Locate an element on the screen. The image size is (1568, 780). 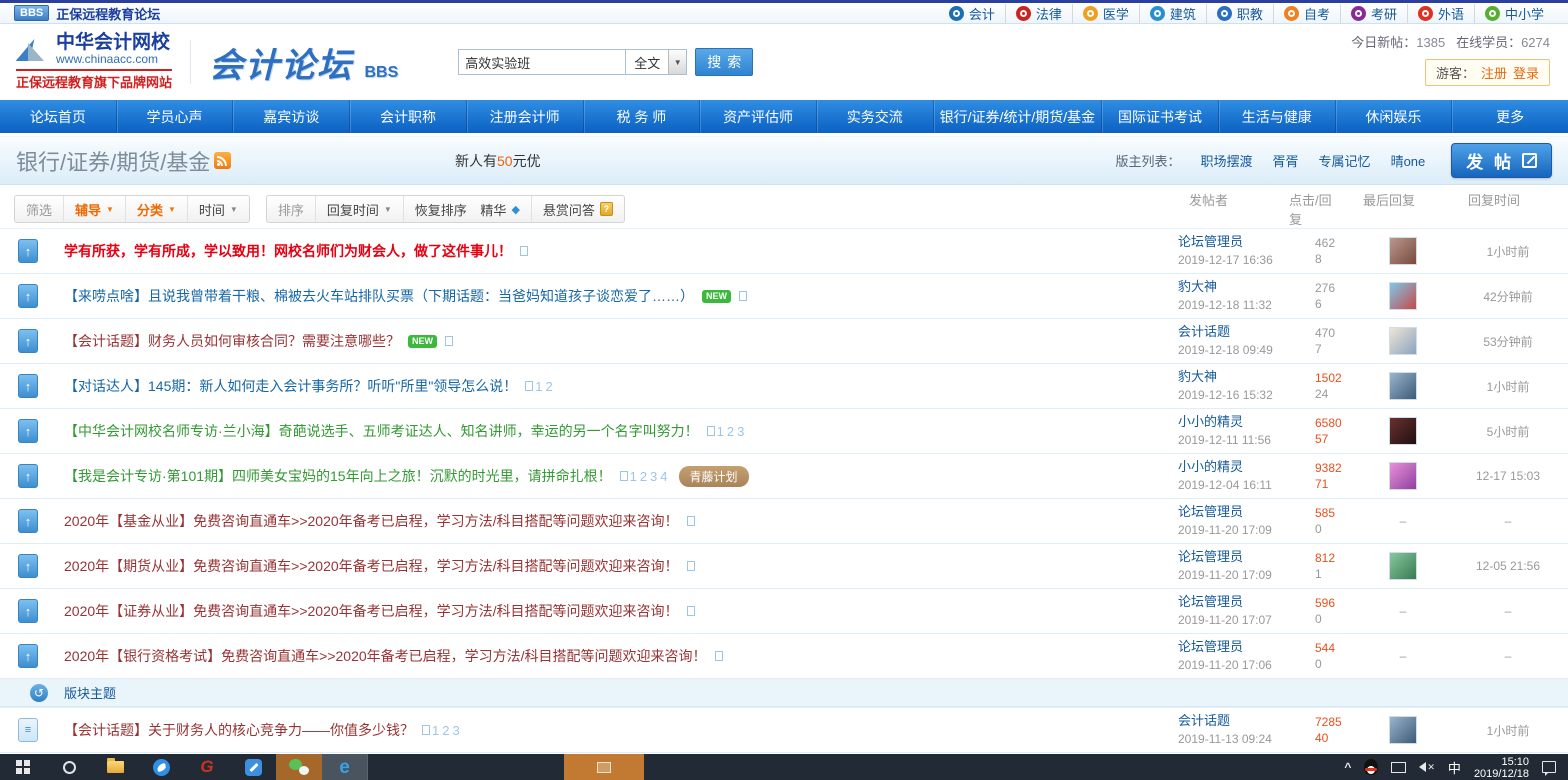
thread-title-link: 【会计话题】财务人员如何审核合同？需要注意哪些？ is located at coordinates (232, 341).